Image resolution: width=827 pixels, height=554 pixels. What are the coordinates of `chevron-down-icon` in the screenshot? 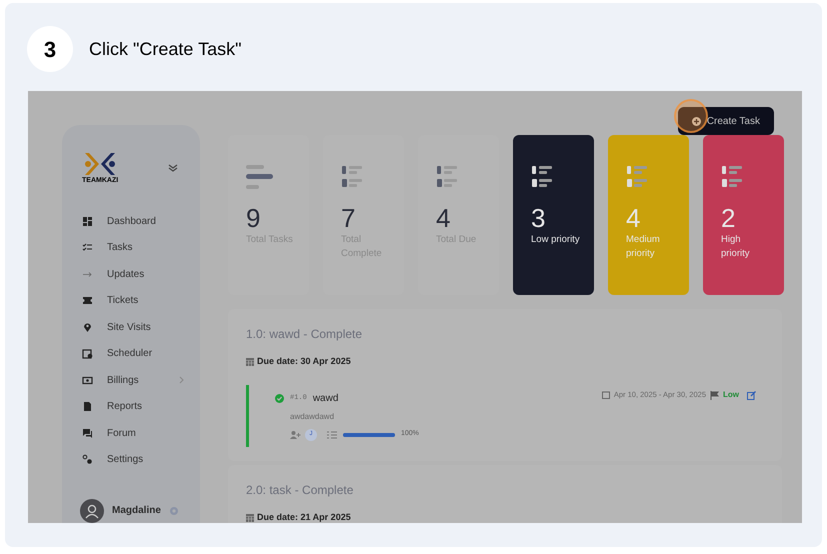 It's located at (173, 168).